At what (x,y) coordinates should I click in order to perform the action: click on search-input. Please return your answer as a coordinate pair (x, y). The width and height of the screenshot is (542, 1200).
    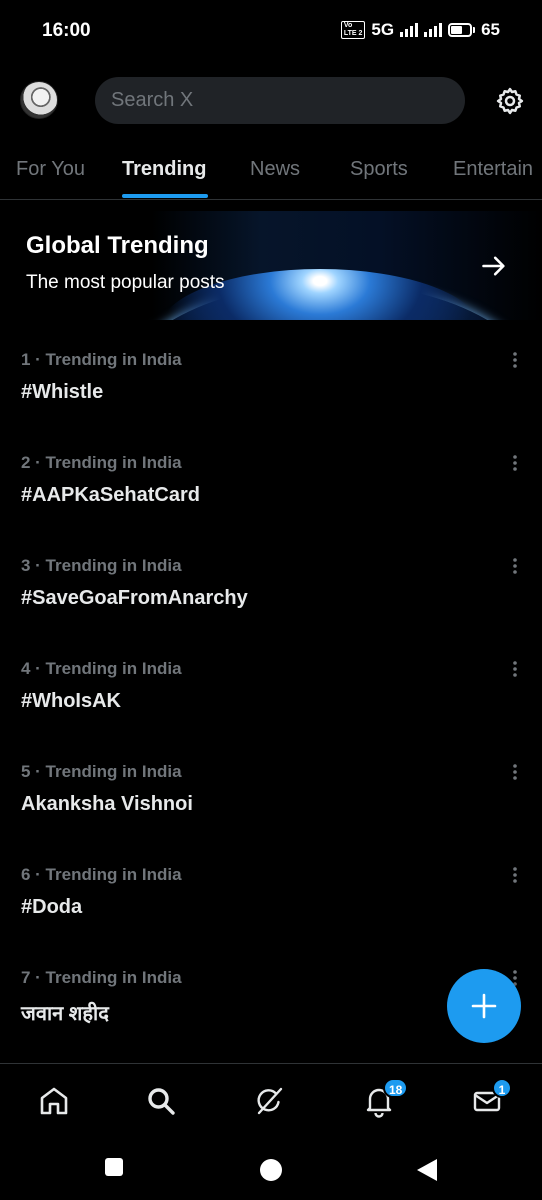
    Looking at the image, I should click on (280, 100).